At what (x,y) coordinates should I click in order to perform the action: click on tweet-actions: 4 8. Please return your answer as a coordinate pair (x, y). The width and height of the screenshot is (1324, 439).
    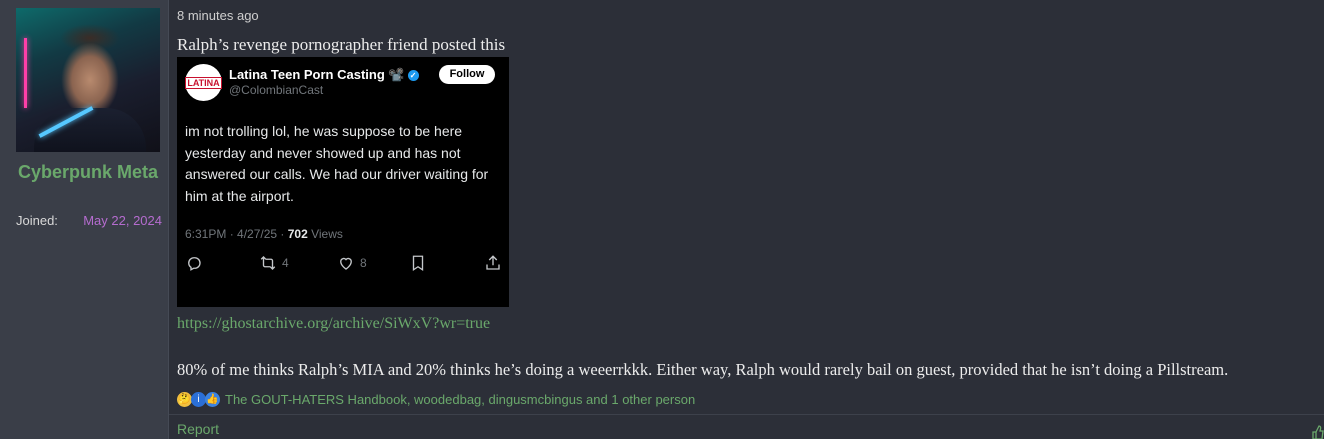
    Looking at the image, I should click on (344, 263).